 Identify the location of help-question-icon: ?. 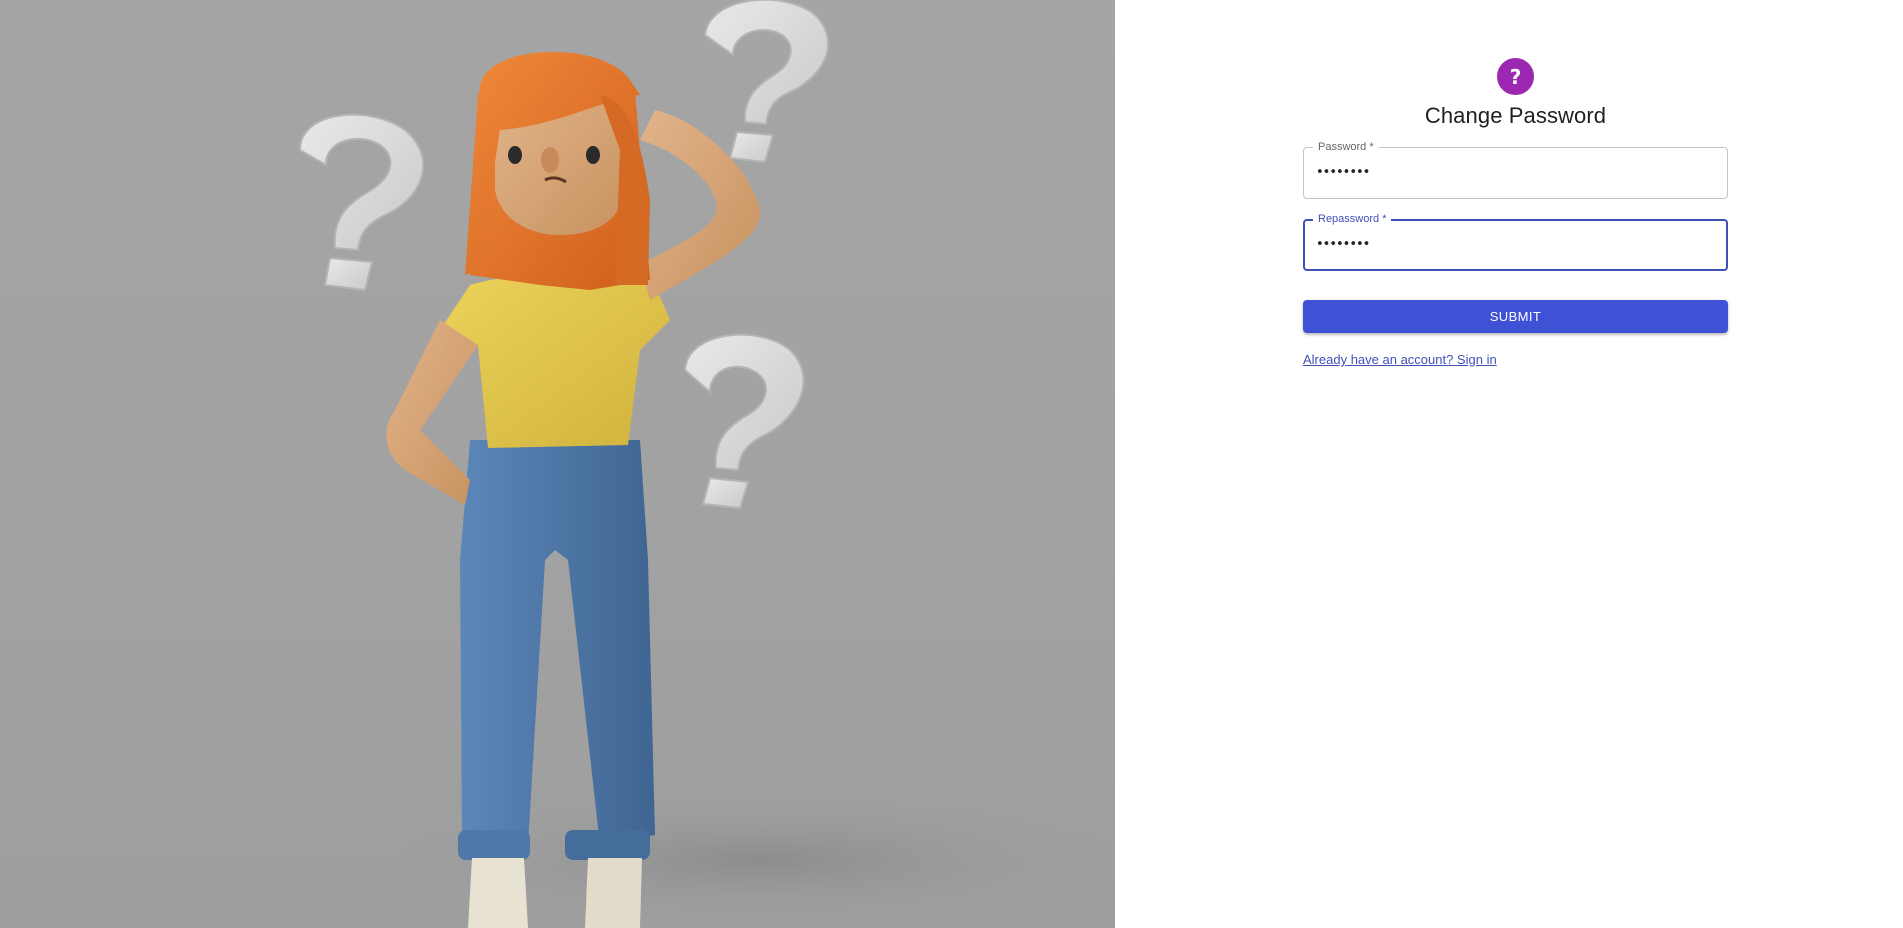
(1515, 76).